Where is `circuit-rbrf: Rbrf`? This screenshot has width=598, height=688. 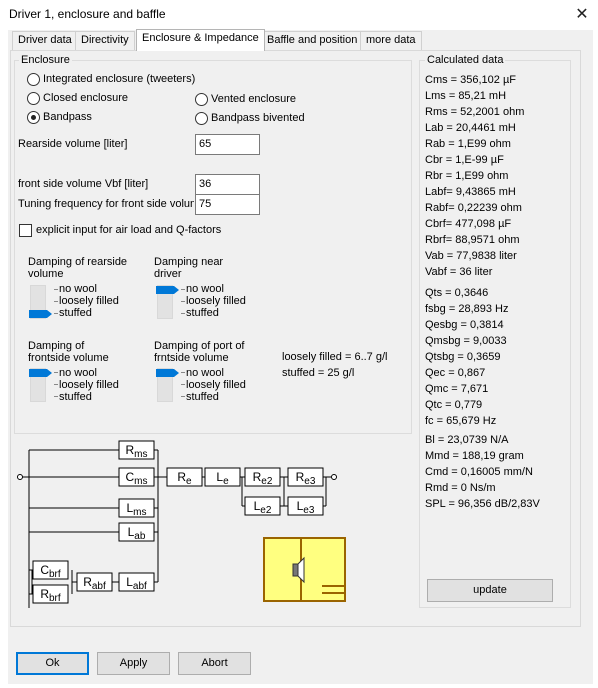
circuit-rbrf: Rbrf is located at coordinates (50, 594).